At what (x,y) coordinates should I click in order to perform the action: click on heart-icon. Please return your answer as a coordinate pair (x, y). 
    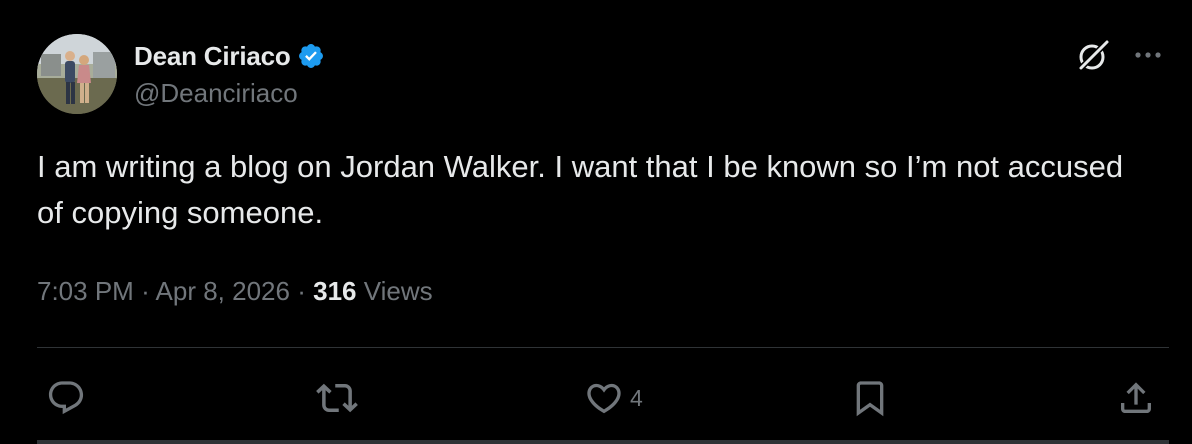
    Looking at the image, I should click on (604, 398).